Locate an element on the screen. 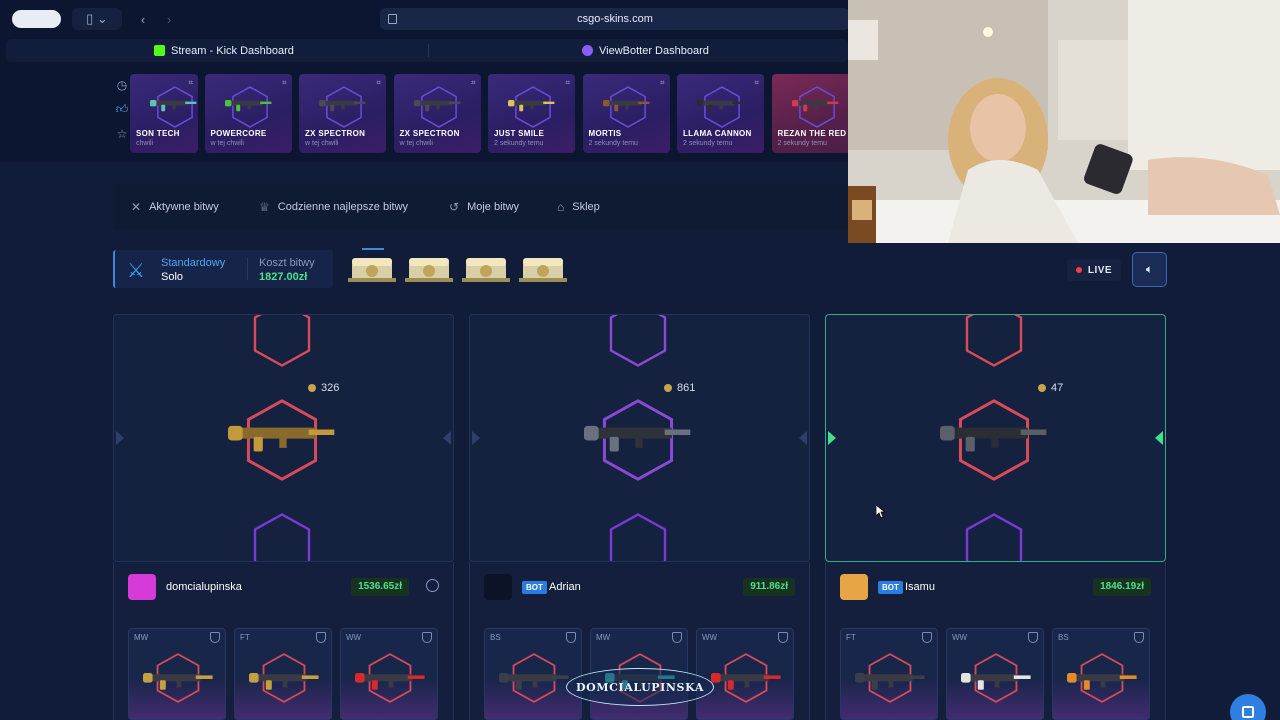 This screenshot has height=720, width=1280. tab-viewbotter-dashboard: ViewBotter Dashboard is located at coordinates (645, 50).